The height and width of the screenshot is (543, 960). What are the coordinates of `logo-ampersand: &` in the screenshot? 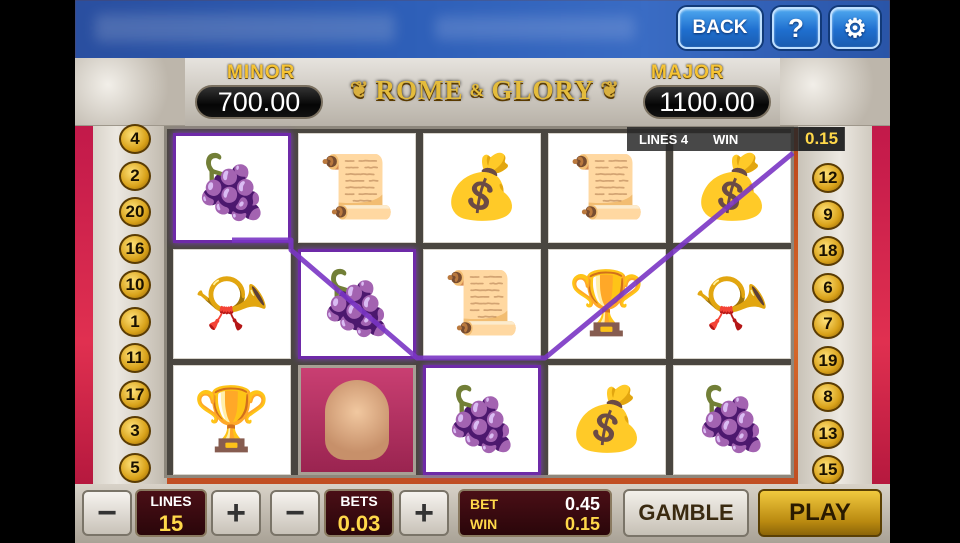 It's located at (477, 89).